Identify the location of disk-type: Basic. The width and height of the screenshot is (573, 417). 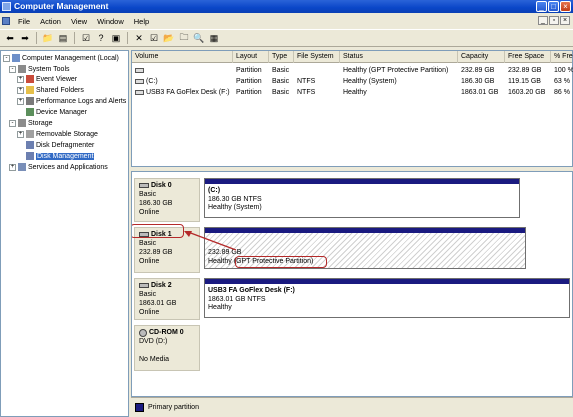
(148, 294).